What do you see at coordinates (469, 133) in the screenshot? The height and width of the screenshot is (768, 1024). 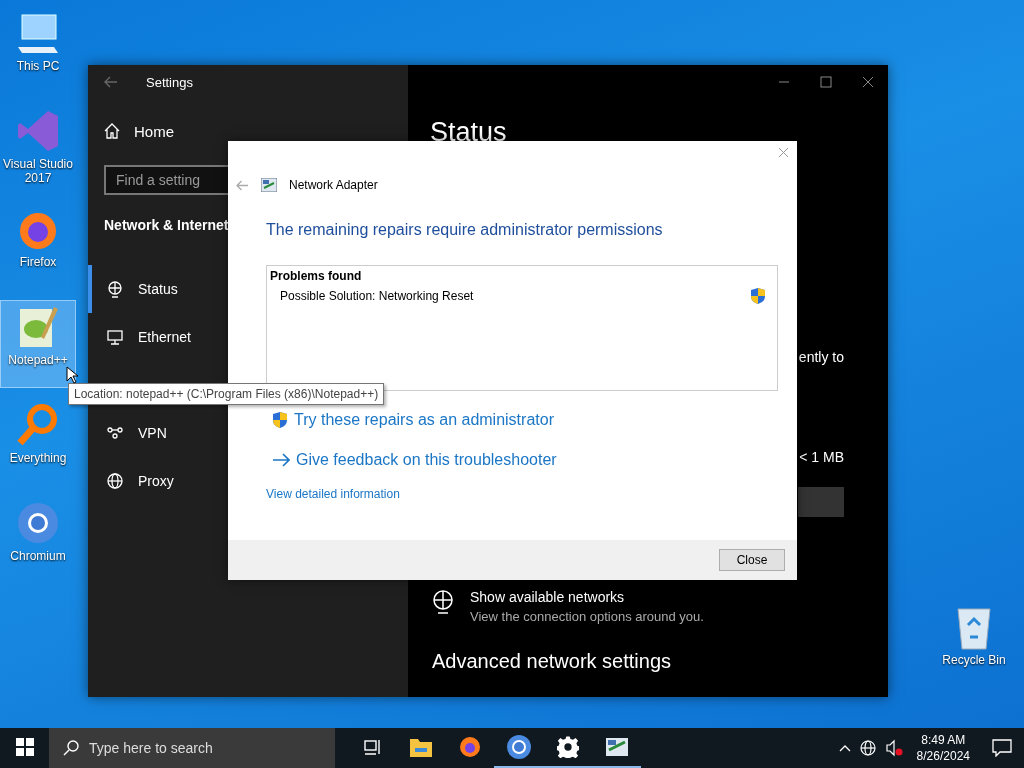 I see `page-heading: Status` at bounding box center [469, 133].